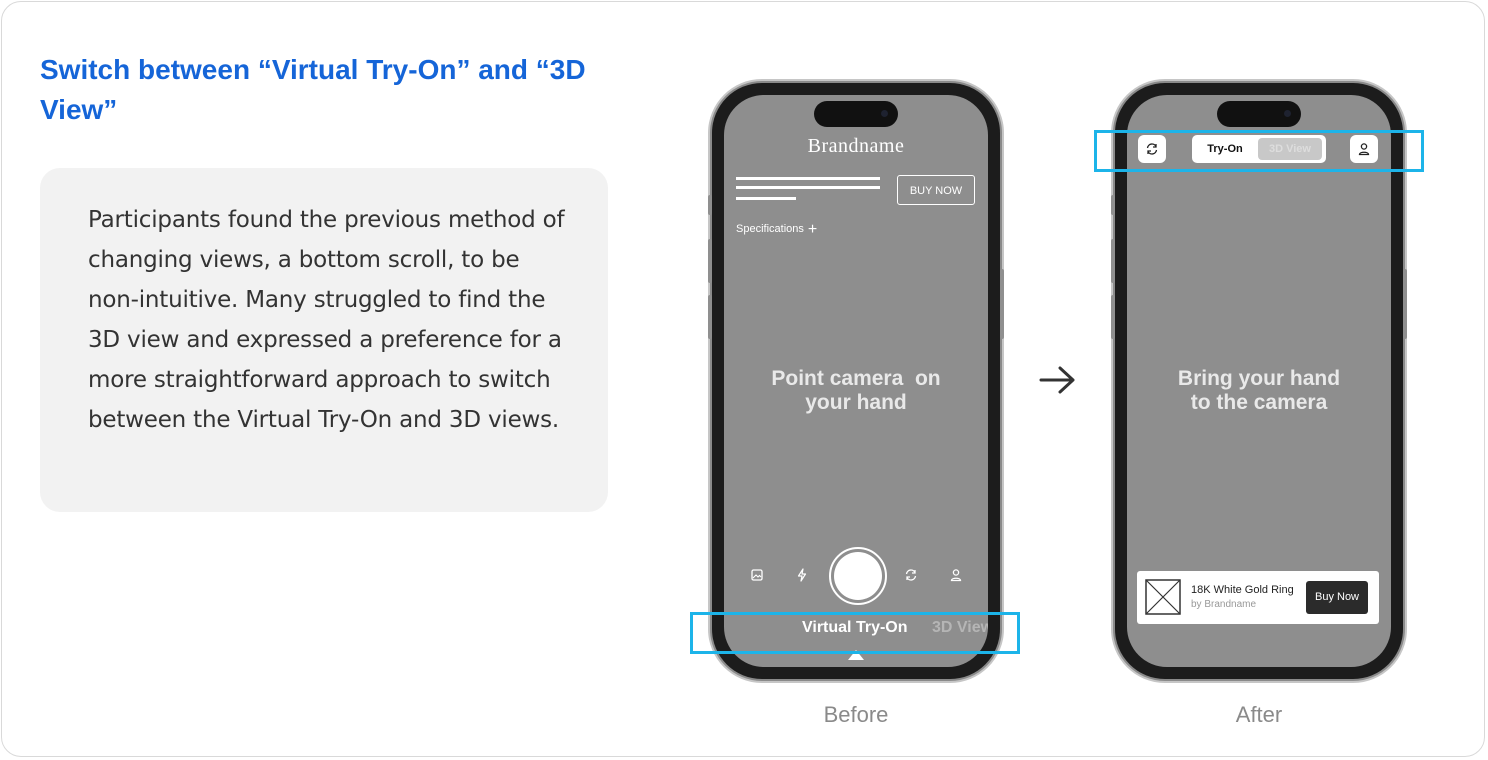 The width and height of the screenshot is (1488, 760). I want to click on specifications-label: Specifications, so click(770, 229).